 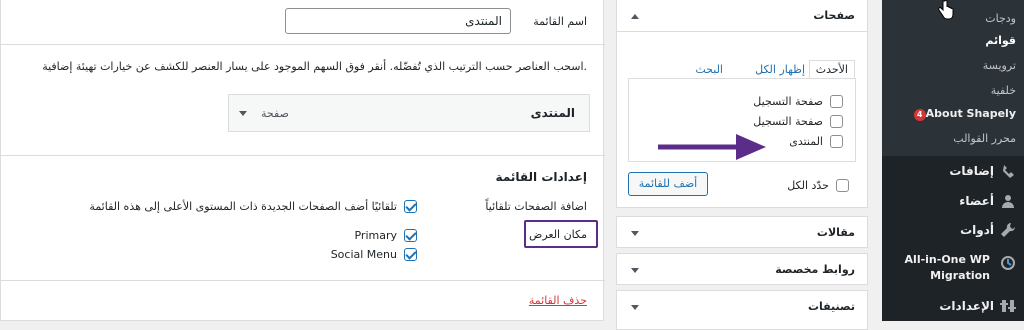 I want to click on menu-all-in-one-migration: All-in-One WP Migration, so click(x=951, y=270).